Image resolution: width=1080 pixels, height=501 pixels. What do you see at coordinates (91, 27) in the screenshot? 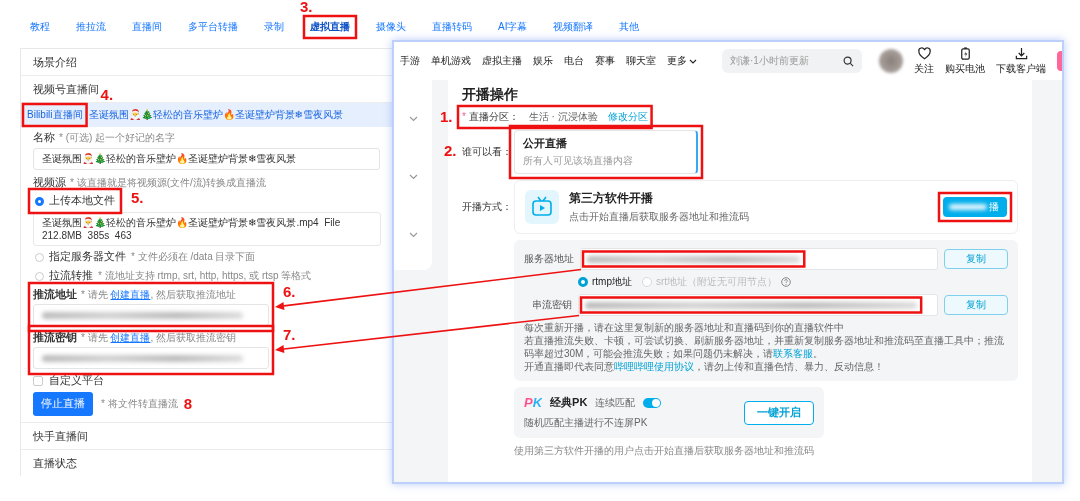
I see `nav-tab: 推拉流` at bounding box center [91, 27].